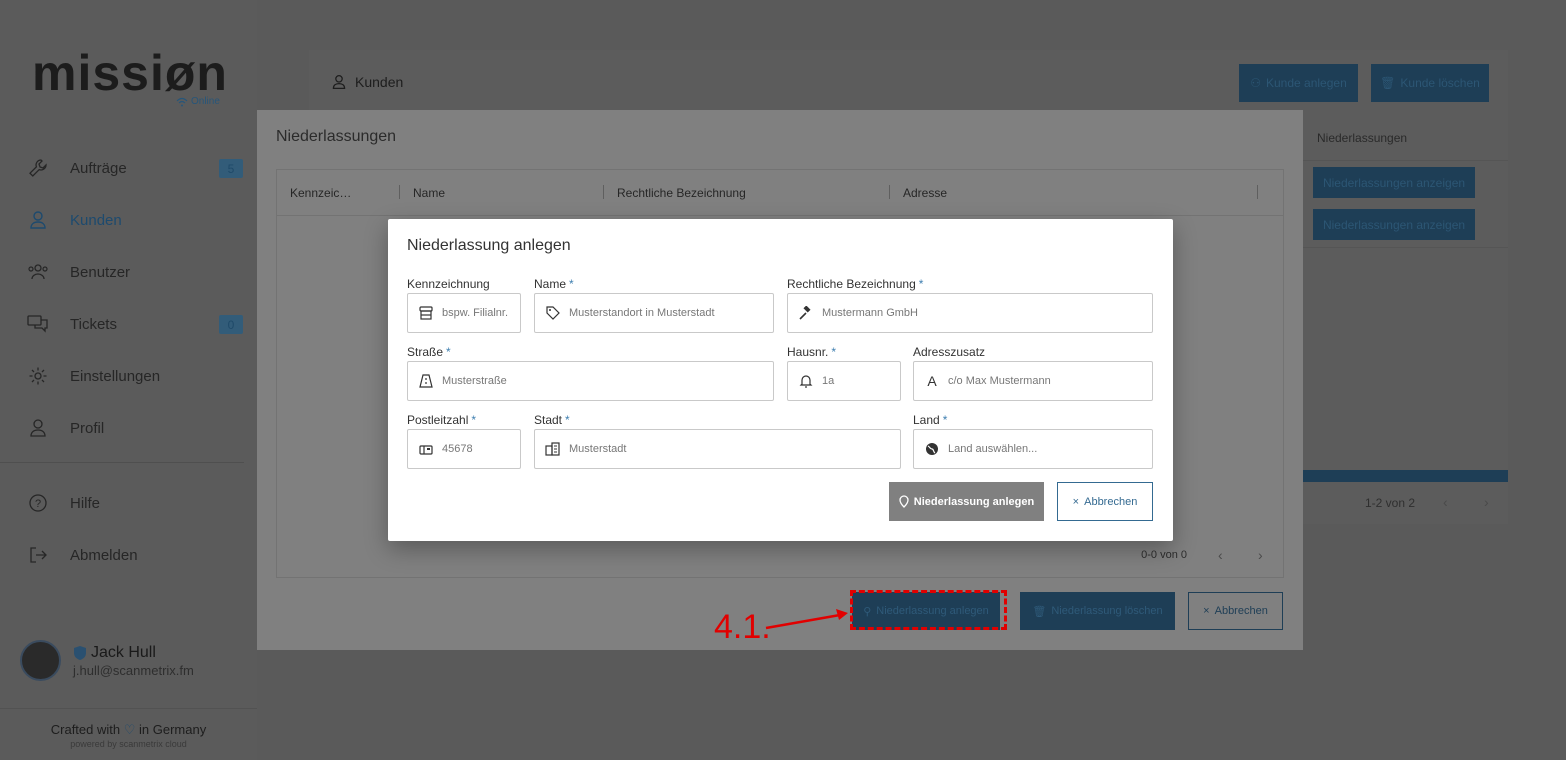 The width and height of the screenshot is (1566, 760). I want to click on dialog-title: Niederlassung anlegen, so click(489, 245).